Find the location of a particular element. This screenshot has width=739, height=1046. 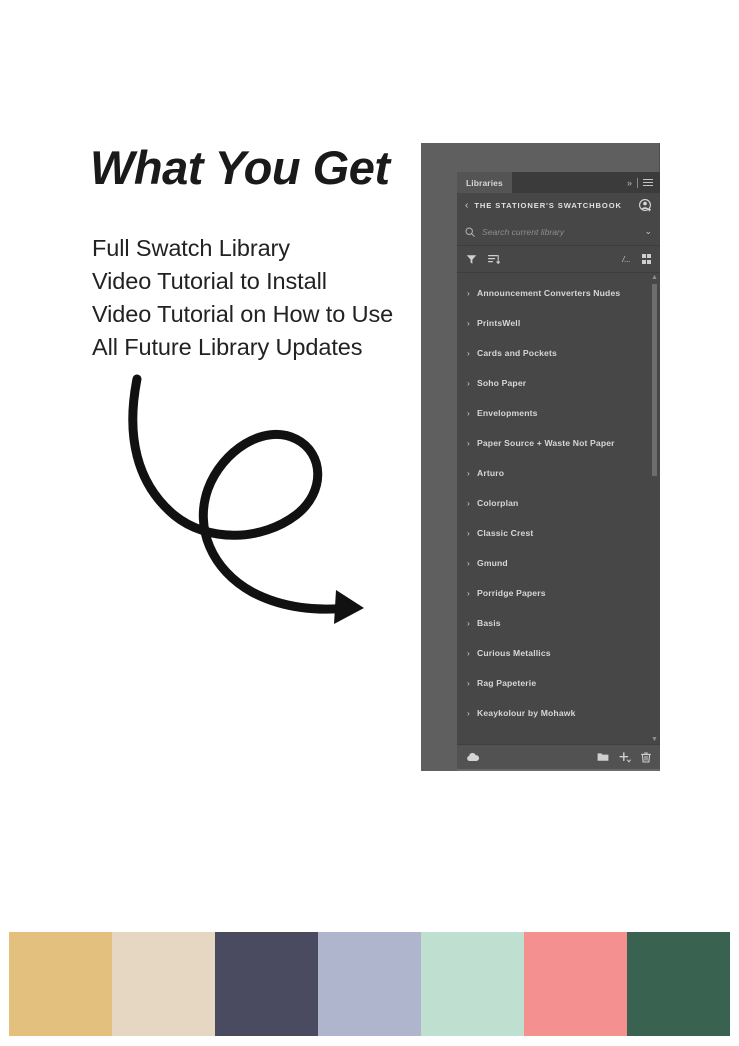

list-item: › Cards and Pockets is located at coordinates (558, 353).